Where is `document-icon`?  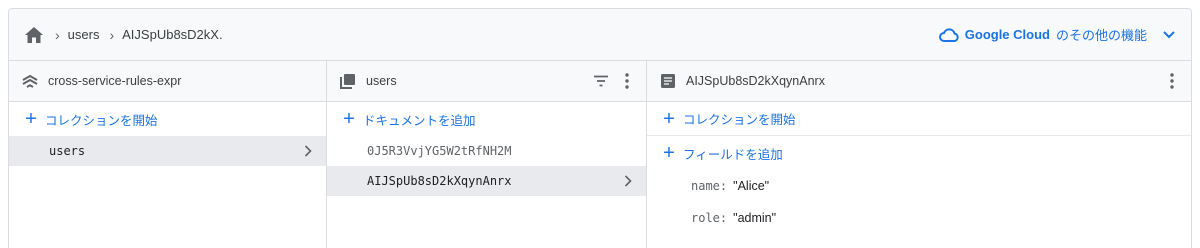
document-icon is located at coordinates (668, 81).